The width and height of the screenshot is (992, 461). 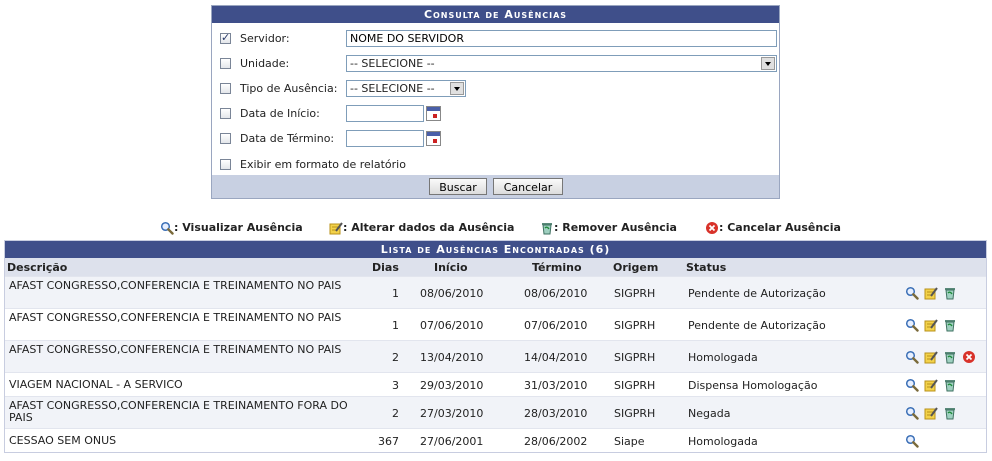 What do you see at coordinates (495, 89) in the screenshot?
I see `tipo-row: Tipo de Ausência: -- SELECIONE --` at bounding box center [495, 89].